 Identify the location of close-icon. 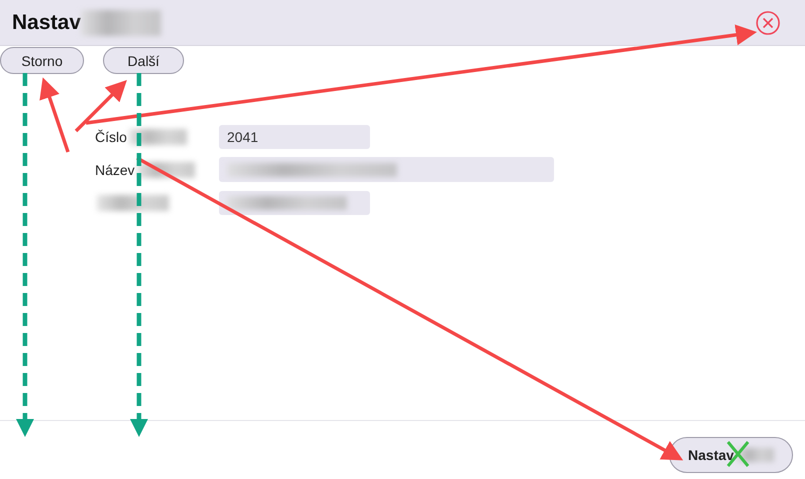
(768, 23).